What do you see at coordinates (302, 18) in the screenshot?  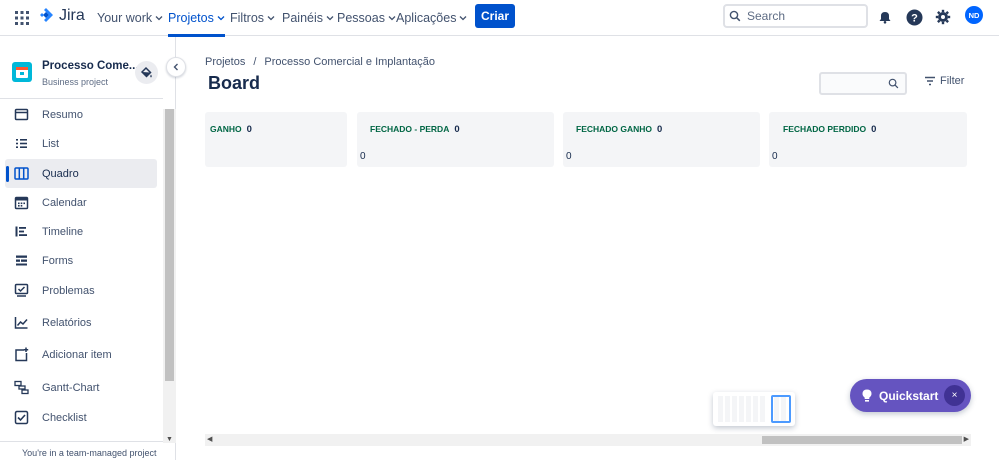 I see `nav-label: Painéis` at bounding box center [302, 18].